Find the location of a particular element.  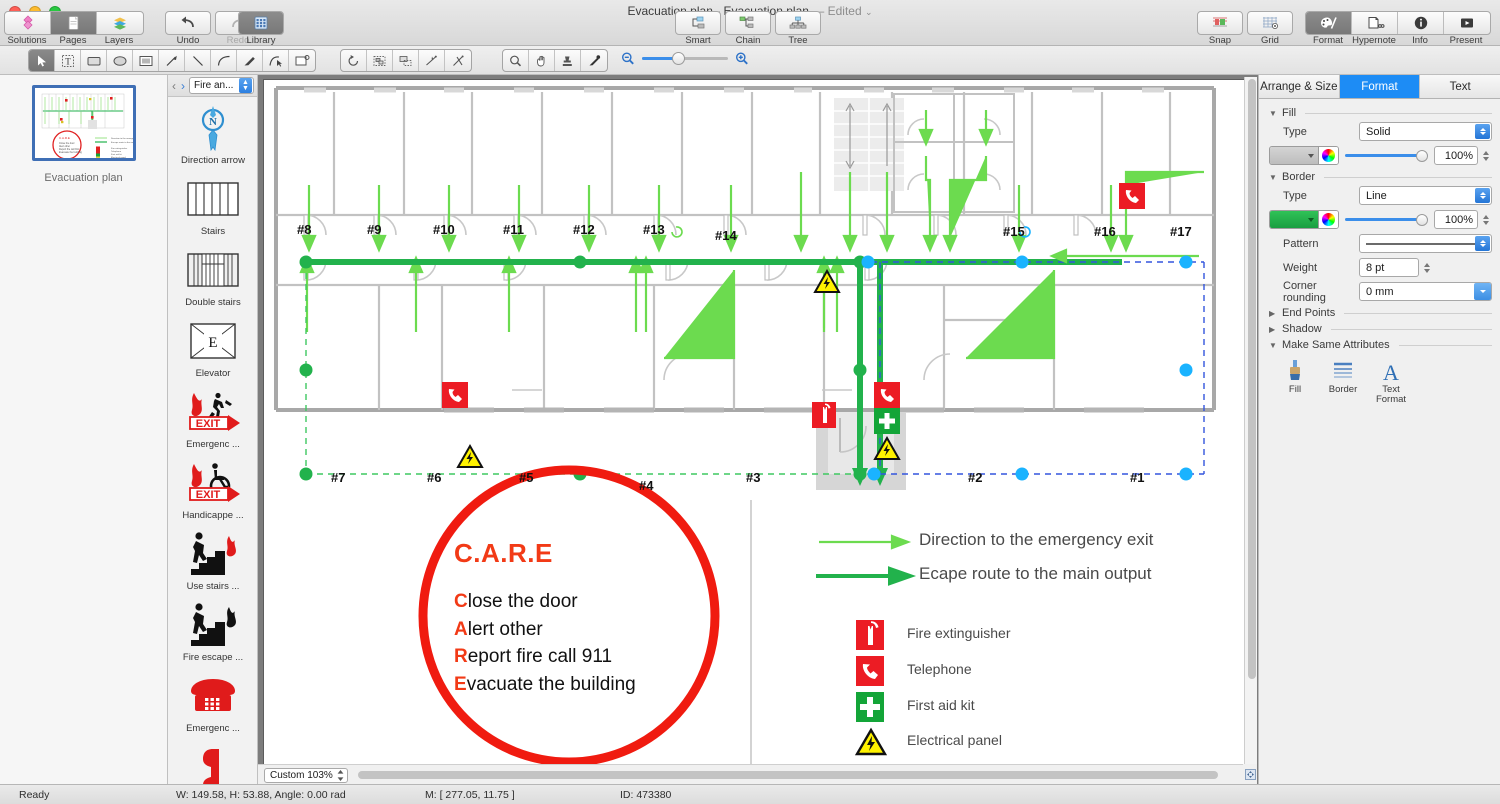

fill-opacity-stepper is located at coordinates (1486, 155).